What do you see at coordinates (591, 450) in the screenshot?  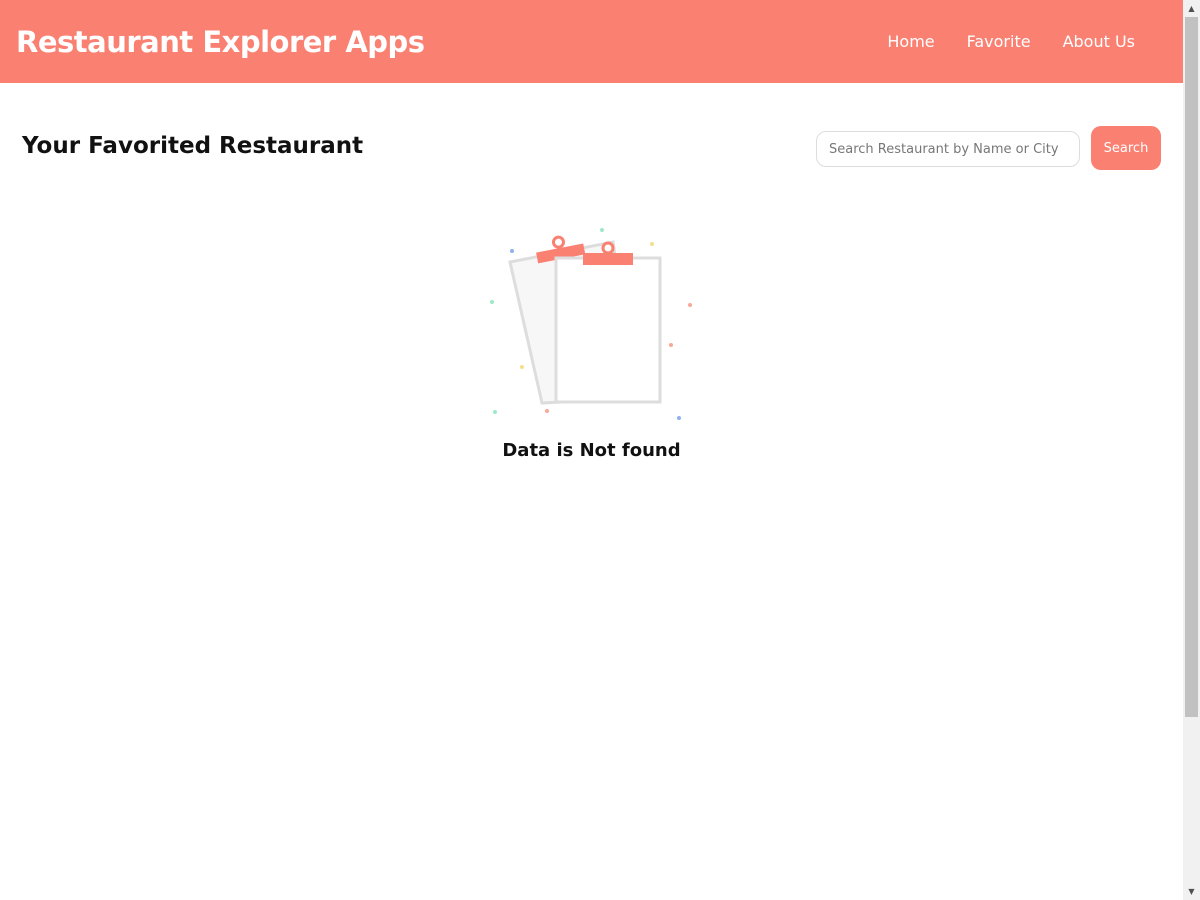 I see `empty-state-message: Data is Not found` at bounding box center [591, 450].